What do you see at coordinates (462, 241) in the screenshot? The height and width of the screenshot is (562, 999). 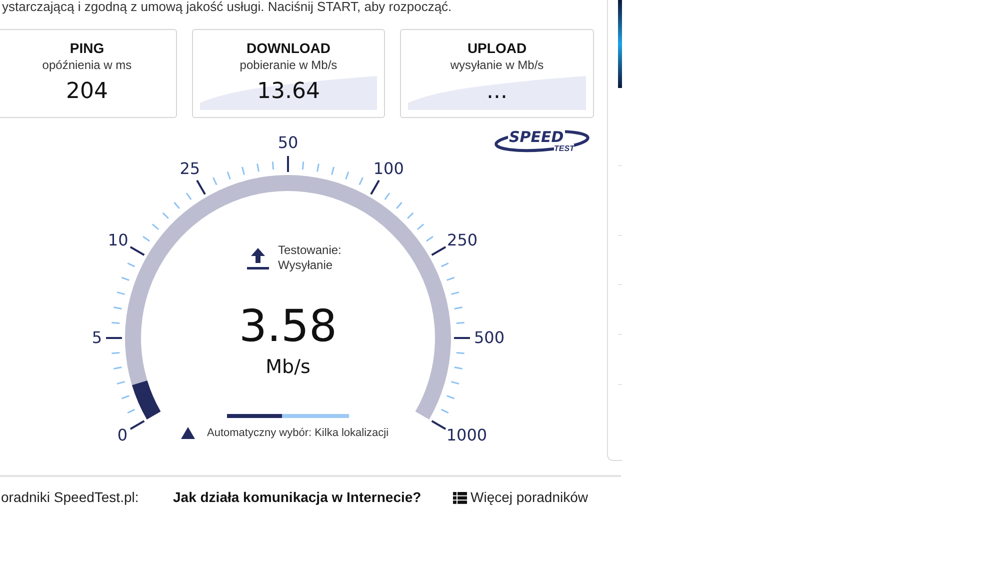 I see `scale-label: 250` at bounding box center [462, 241].